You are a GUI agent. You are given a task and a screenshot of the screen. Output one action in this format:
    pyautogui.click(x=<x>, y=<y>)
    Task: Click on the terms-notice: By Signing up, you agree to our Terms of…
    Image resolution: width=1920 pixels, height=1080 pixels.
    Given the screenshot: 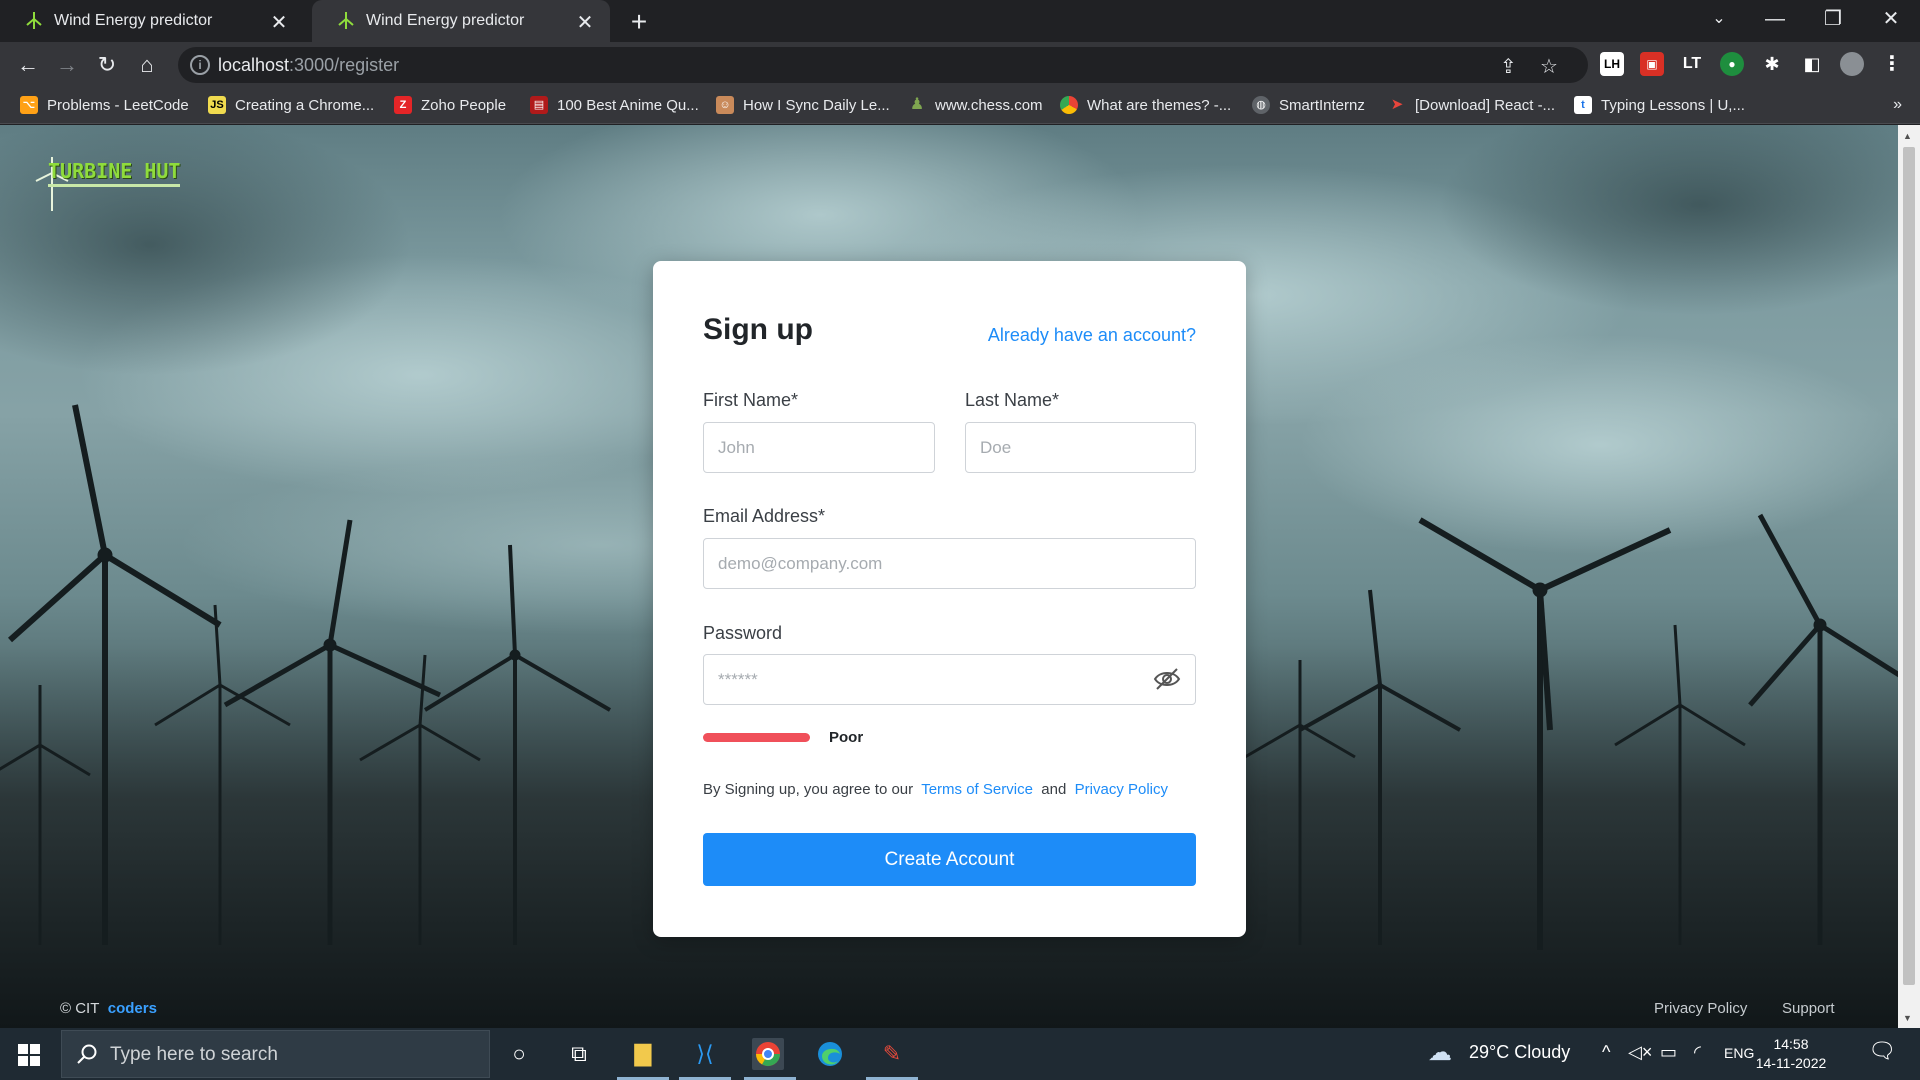 What is the action you would take?
    pyautogui.click(x=935, y=789)
    